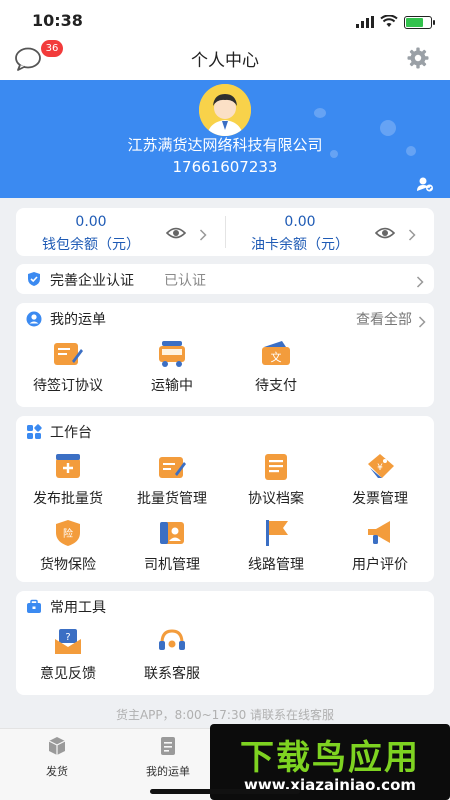  Describe the element at coordinates (425, 184) in the screenshot. I see `user-verified-icon` at that location.